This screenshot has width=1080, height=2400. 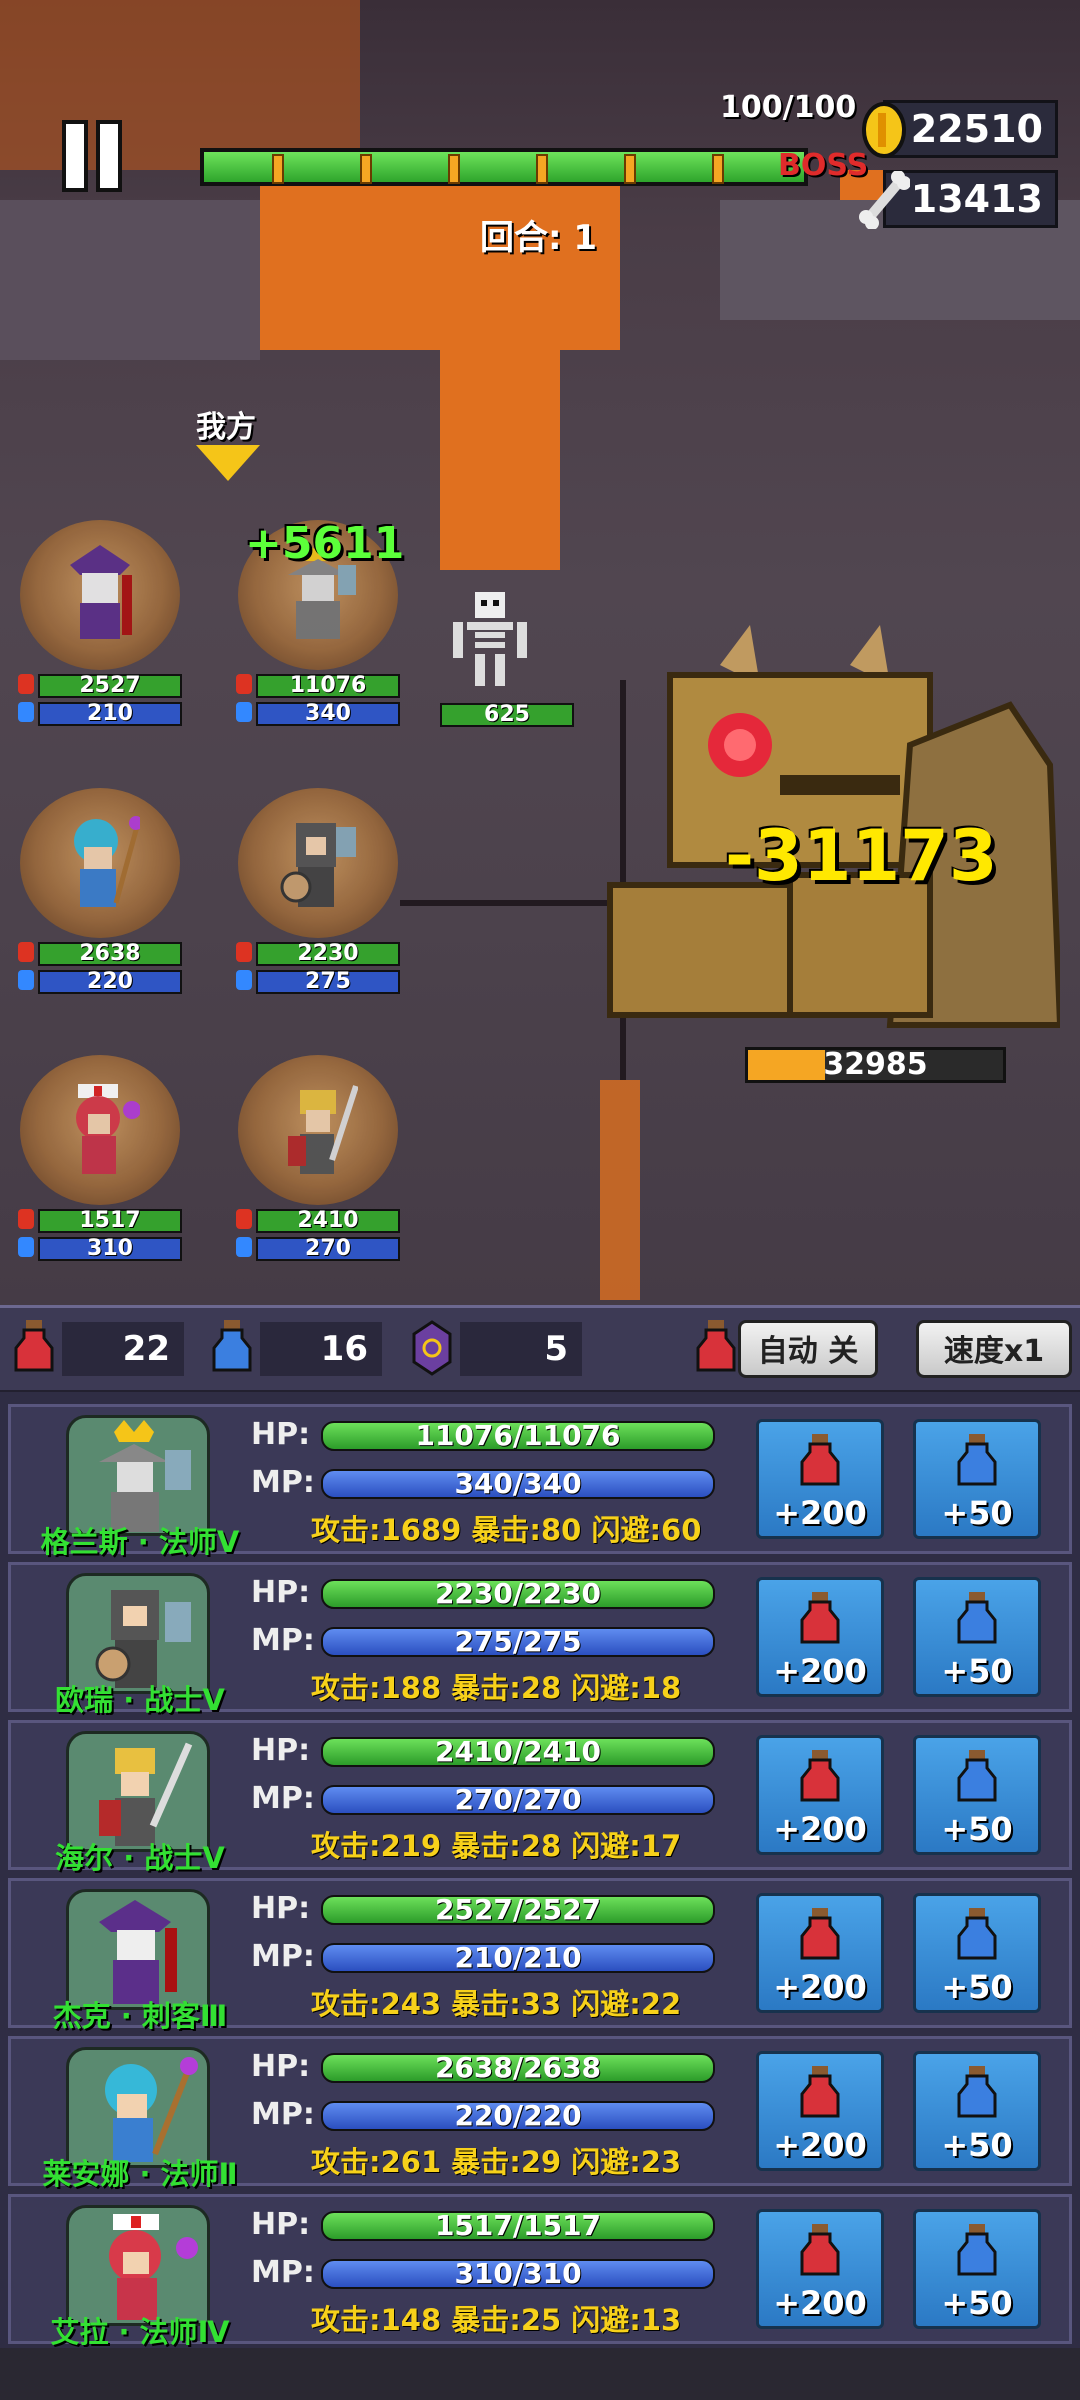 What do you see at coordinates (518, 1752) in the screenshot?
I see `hp-bar: 2410/2410` at bounding box center [518, 1752].